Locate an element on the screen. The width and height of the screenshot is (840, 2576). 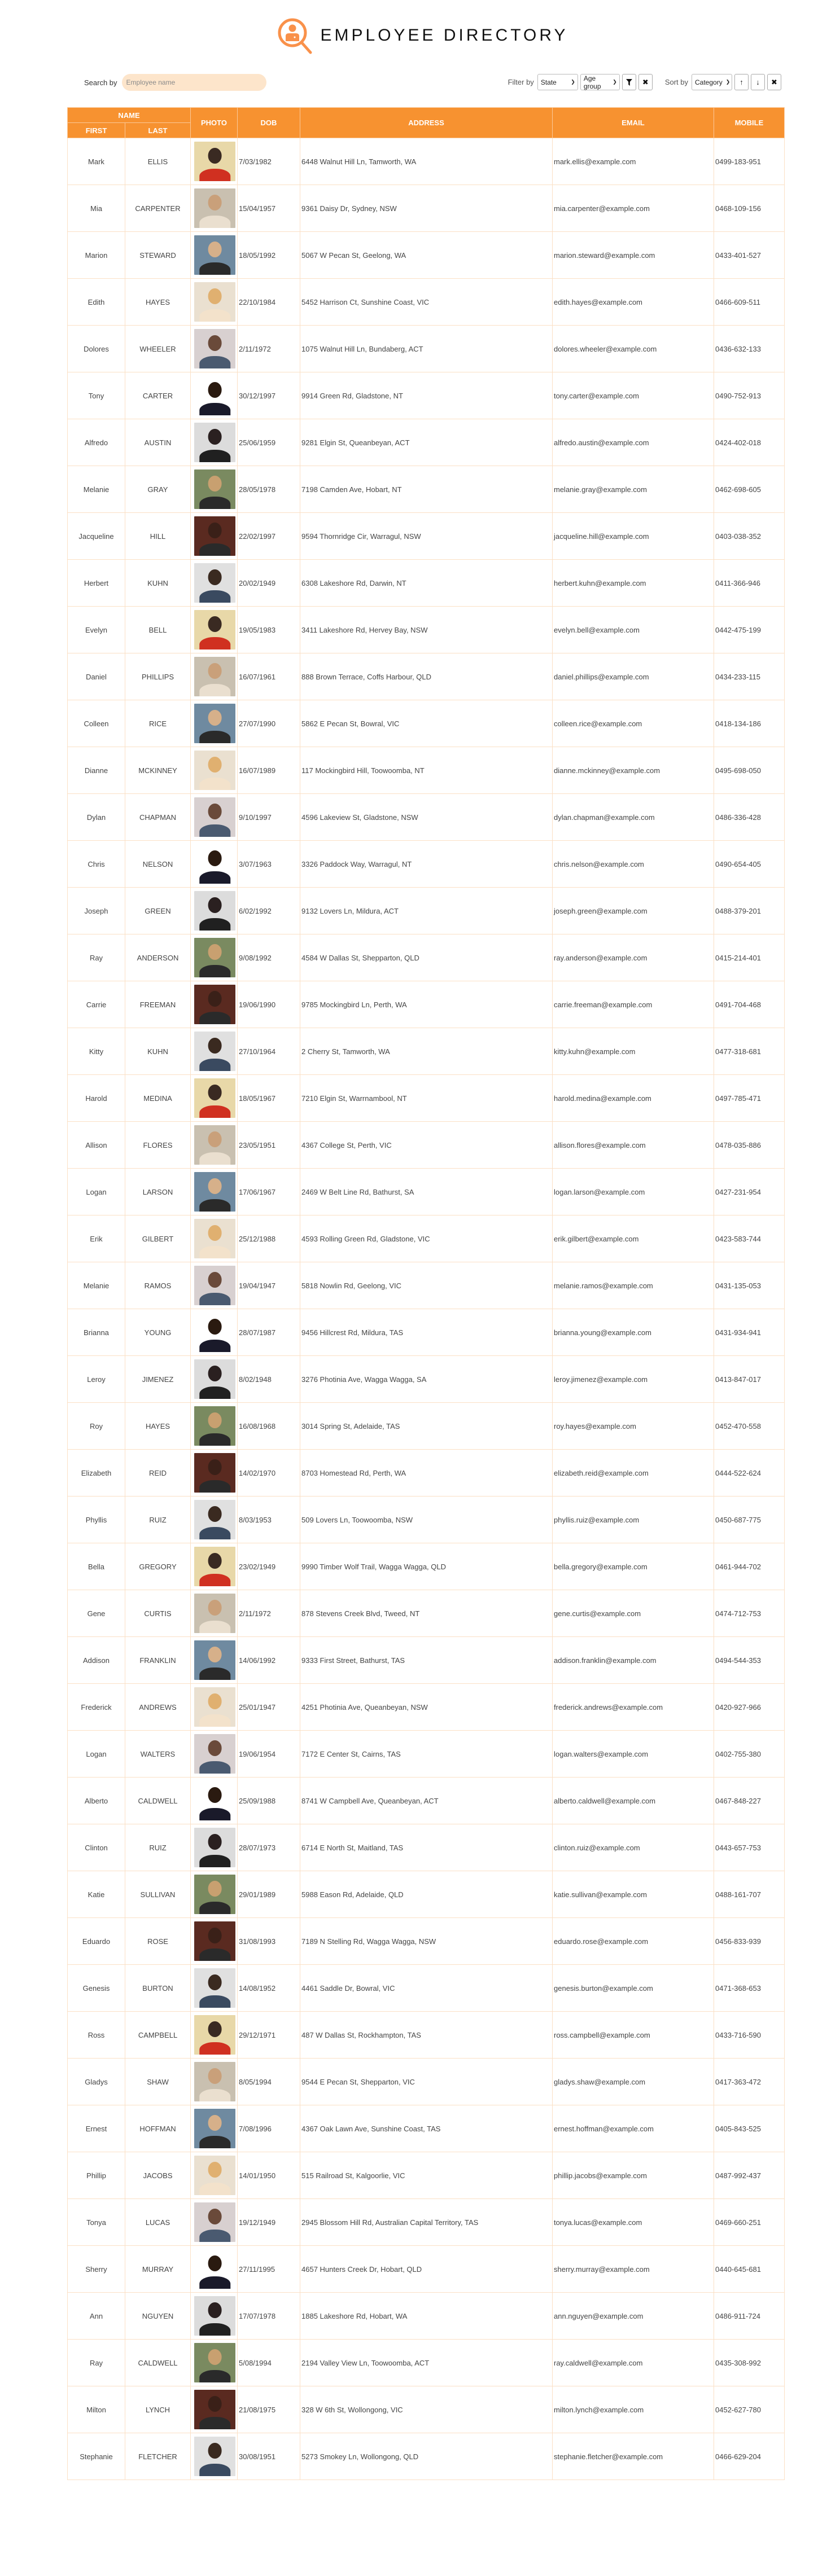
cell-email: carrie.freeman@example.com is located at coordinates (633, 1004).